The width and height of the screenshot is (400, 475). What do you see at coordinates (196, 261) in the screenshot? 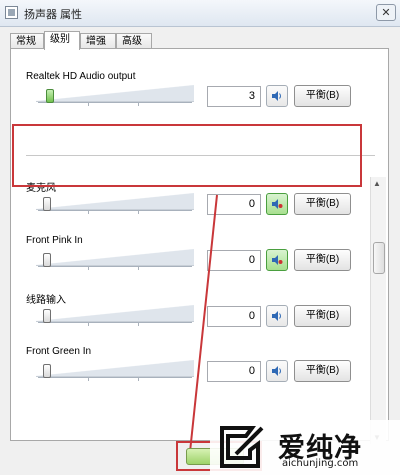
I see `device-row-front-pink-in: Front Pink In 0 平衡(B)` at bounding box center [196, 261].